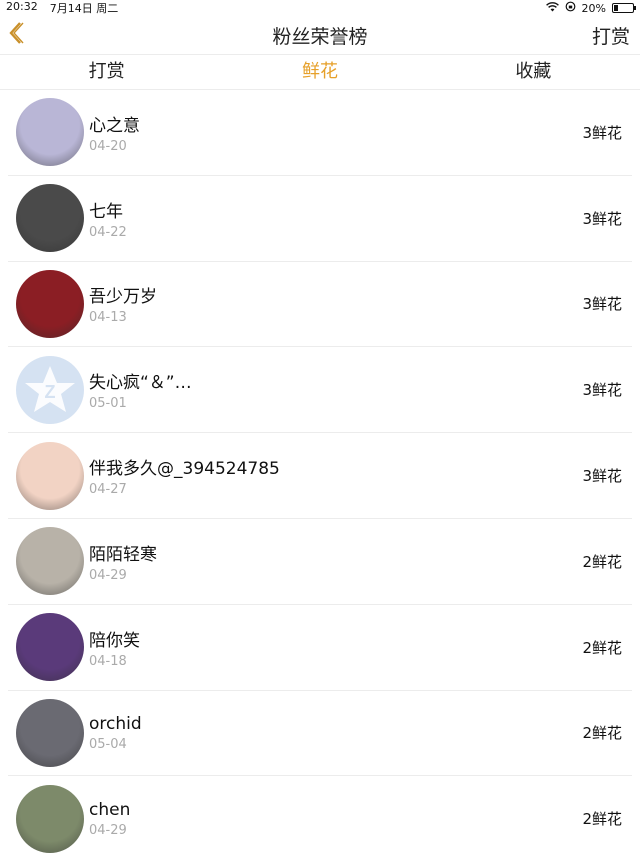  I want to click on fan-date: 04-13, so click(108, 318).